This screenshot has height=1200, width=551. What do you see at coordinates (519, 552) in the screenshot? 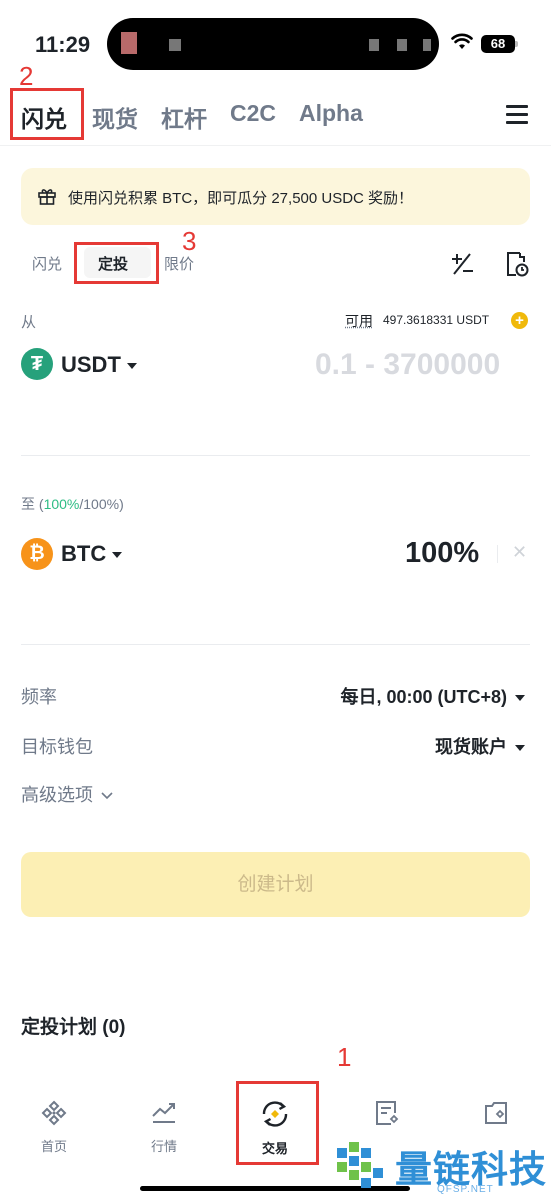
I see `close-icon: ✕` at bounding box center [519, 552].